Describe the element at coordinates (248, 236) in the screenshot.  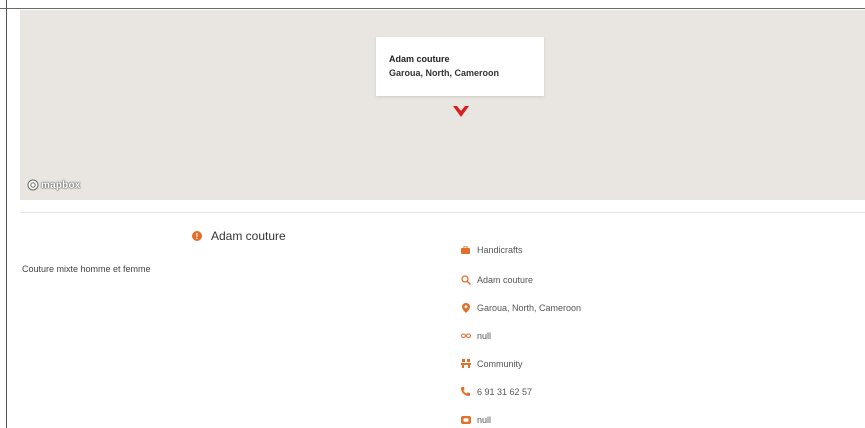
I see `listing-name: Adam couture` at that location.